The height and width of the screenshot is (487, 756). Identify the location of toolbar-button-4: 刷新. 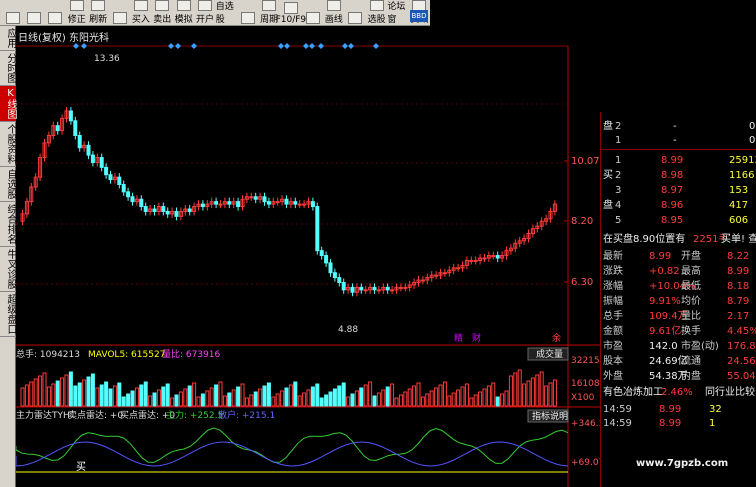
(98, 13).